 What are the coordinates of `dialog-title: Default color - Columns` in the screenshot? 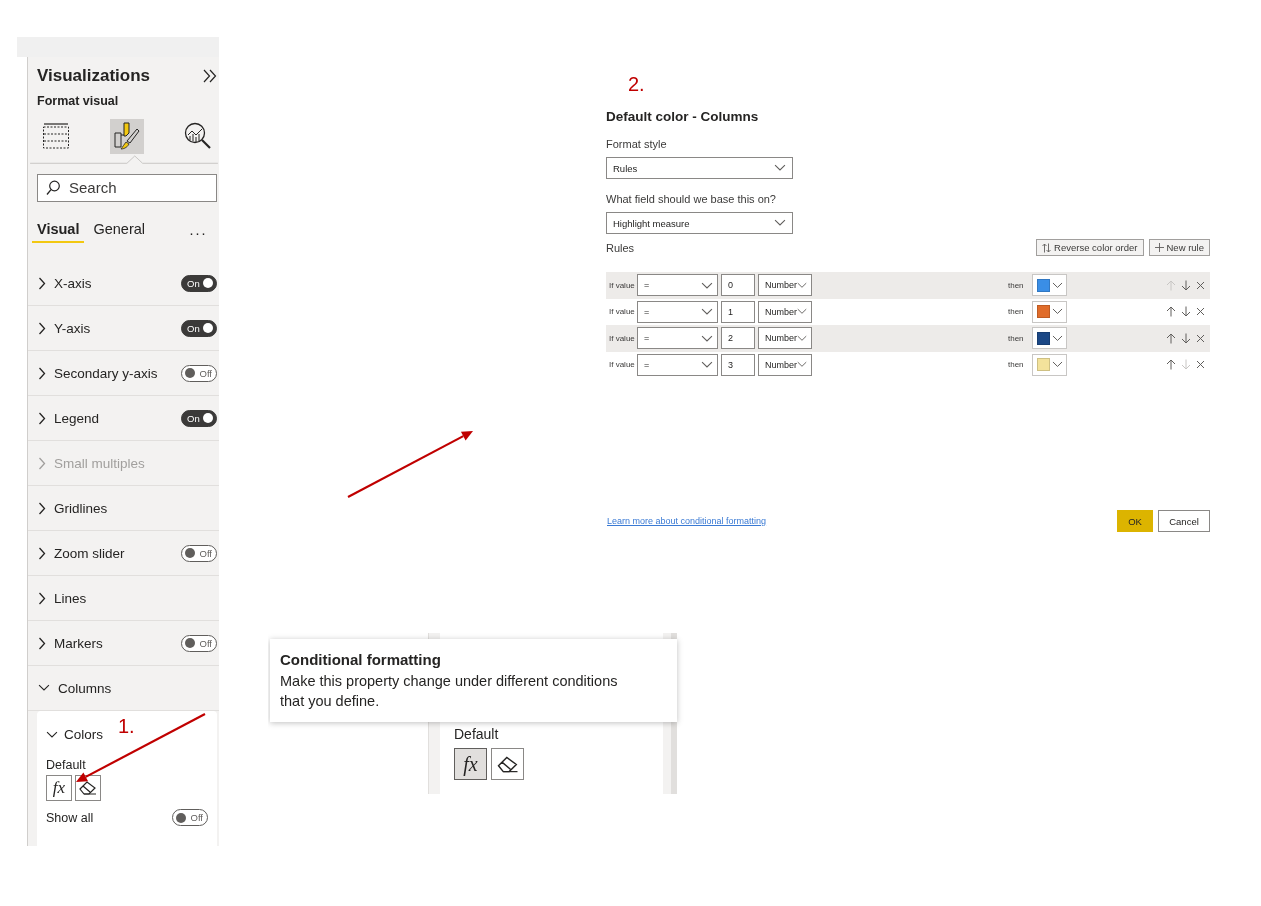 It's located at (683, 116).